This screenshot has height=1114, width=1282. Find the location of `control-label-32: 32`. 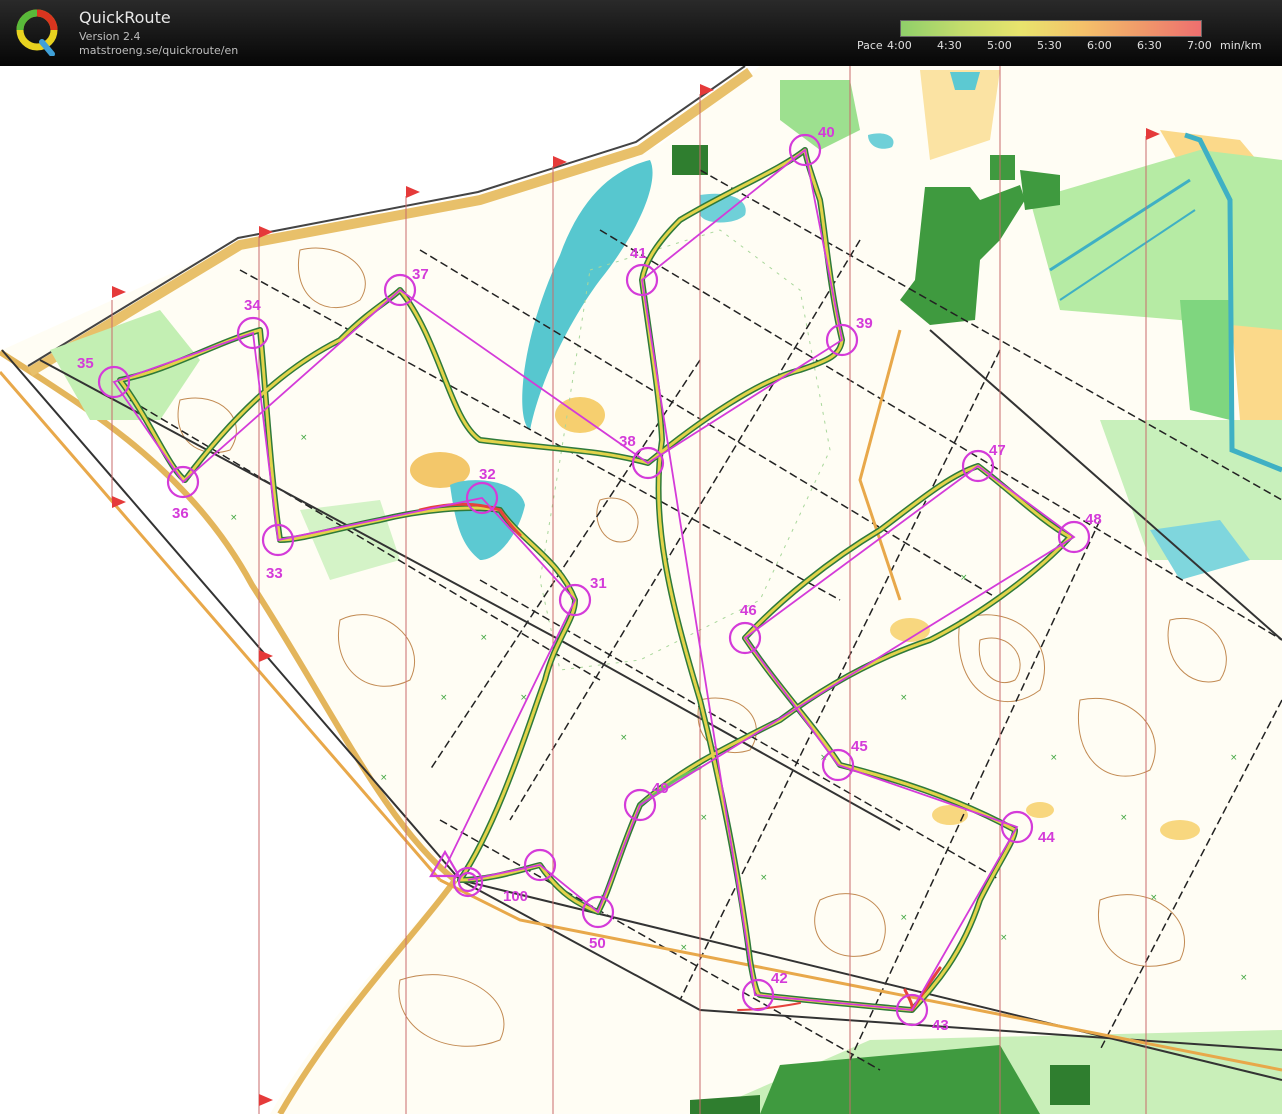

control-label-32: 32 is located at coordinates (487, 474).